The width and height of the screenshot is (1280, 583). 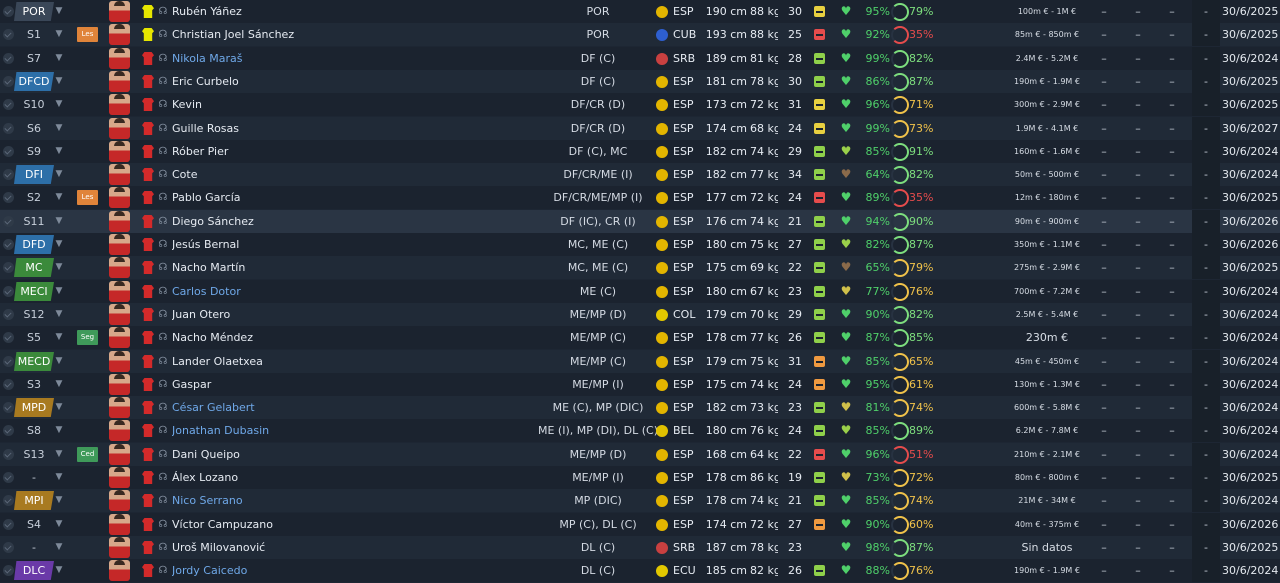 I want to click on position-slot: S2, so click(x=34, y=197).